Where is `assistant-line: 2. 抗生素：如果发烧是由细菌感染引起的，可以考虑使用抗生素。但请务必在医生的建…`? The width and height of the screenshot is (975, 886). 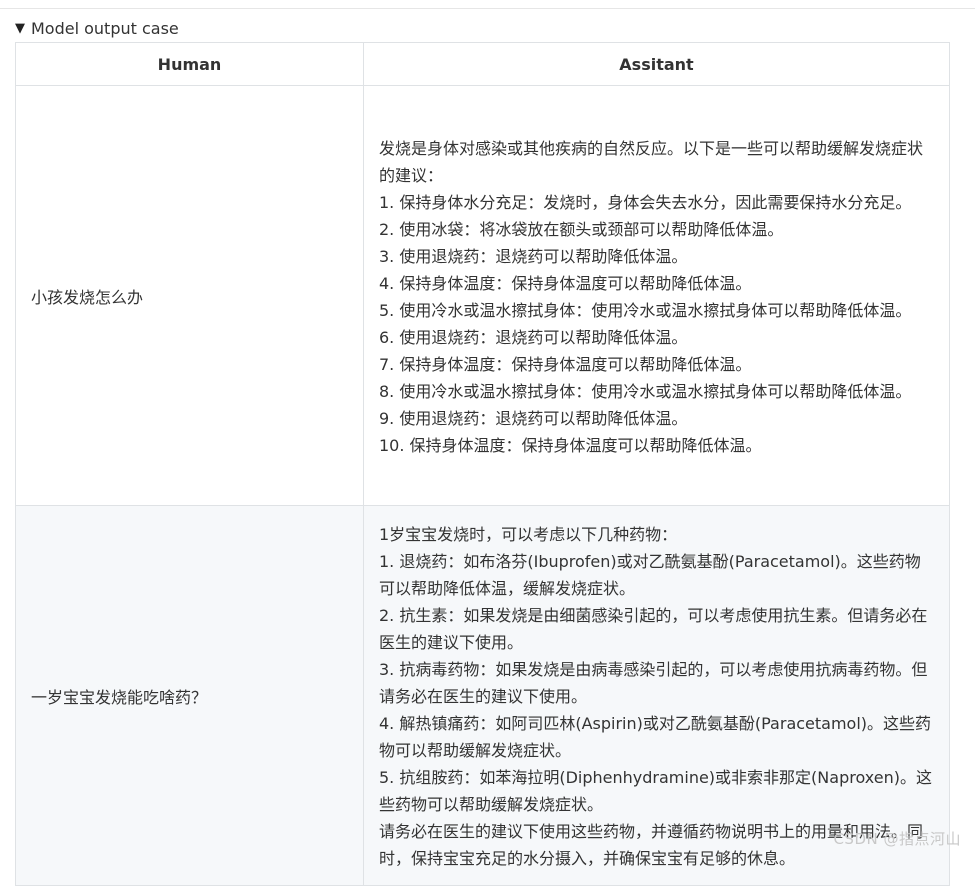
assistant-line: 2. 抗生素：如果发烧是由细菌感染引起的，可以考虑使用抗生素。但请务必在医生的建… is located at coordinates (653, 629).